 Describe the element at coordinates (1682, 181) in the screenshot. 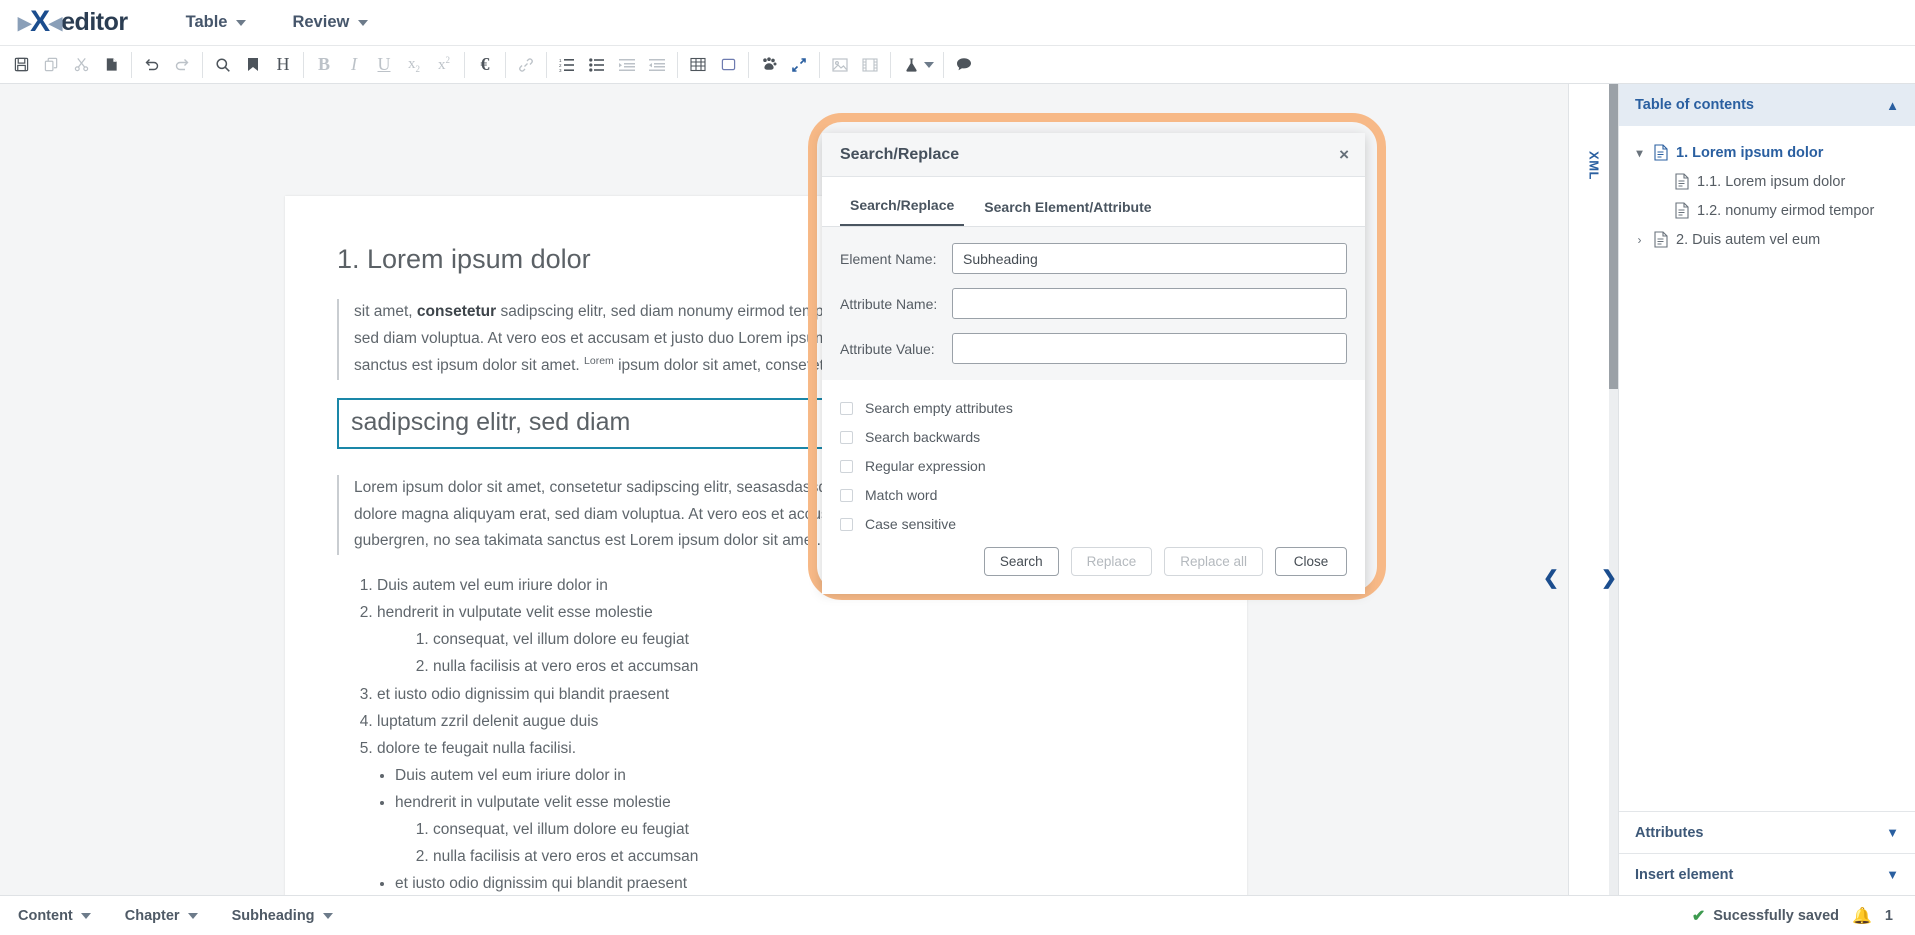

I see `document-icon` at that location.